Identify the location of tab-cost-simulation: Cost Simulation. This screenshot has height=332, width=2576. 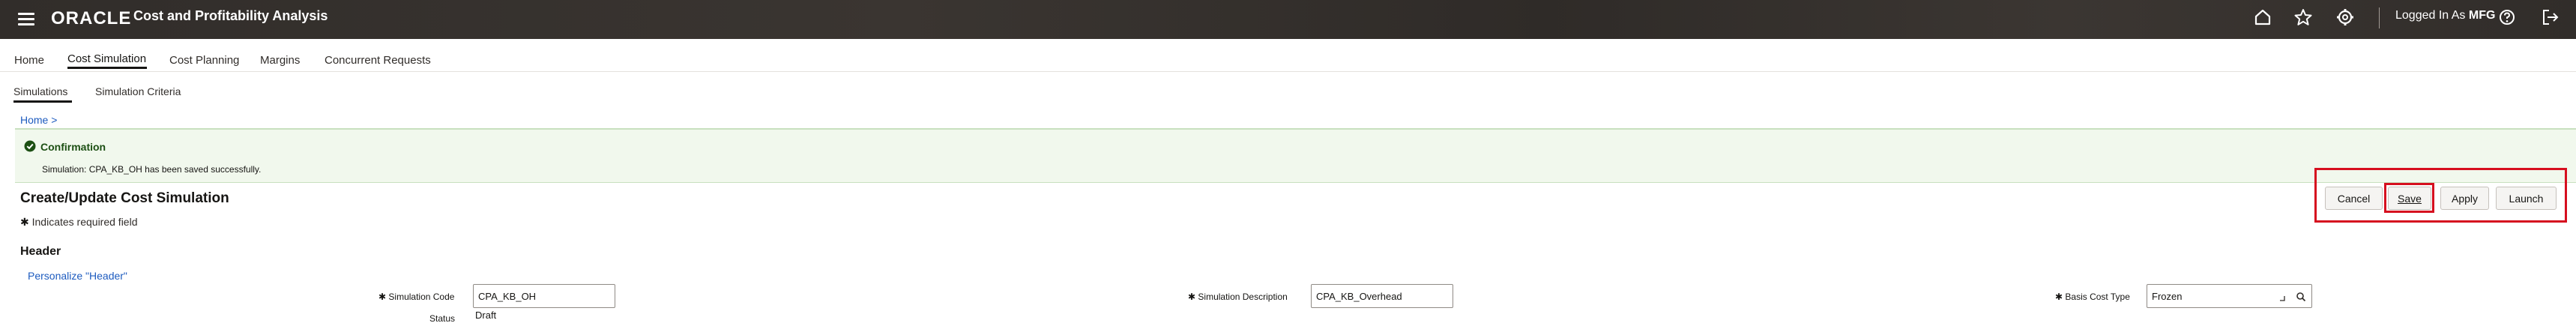
(106, 58).